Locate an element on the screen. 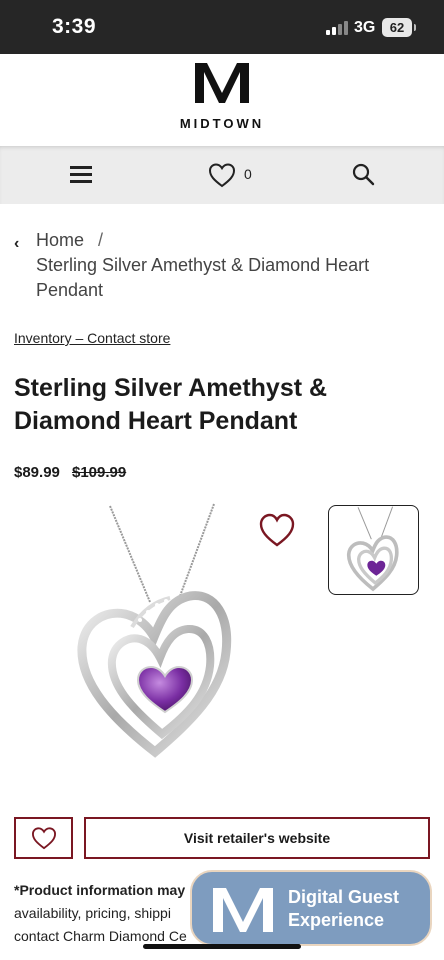  digital-guest-experience-button: Digital Guest Experience is located at coordinates (311, 908).